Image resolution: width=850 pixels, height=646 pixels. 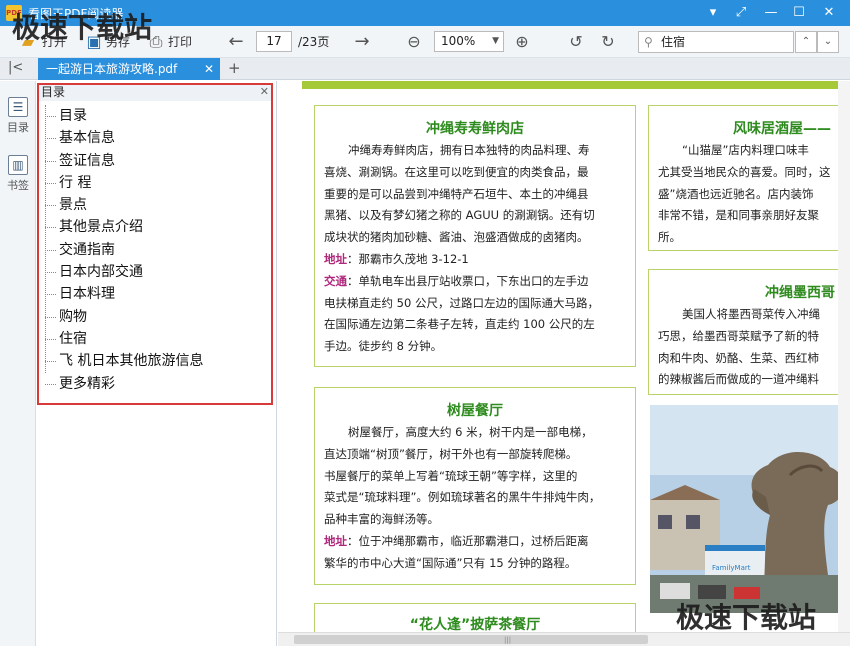 I want to click on next-page-arrow-icon: →, so click(x=362, y=42).